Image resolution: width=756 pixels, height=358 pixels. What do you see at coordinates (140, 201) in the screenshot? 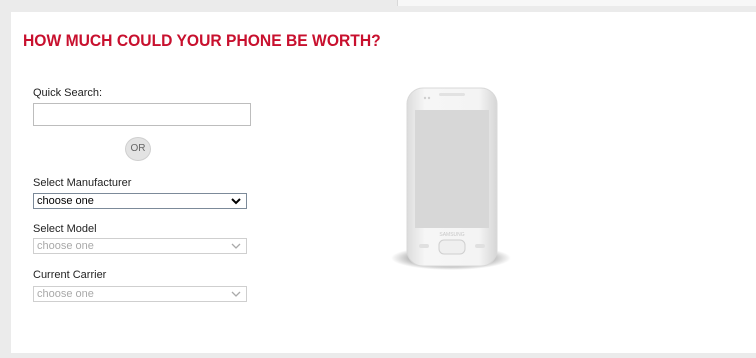
I see `manufacturer-select: choose one` at bounding box center [140, 201].